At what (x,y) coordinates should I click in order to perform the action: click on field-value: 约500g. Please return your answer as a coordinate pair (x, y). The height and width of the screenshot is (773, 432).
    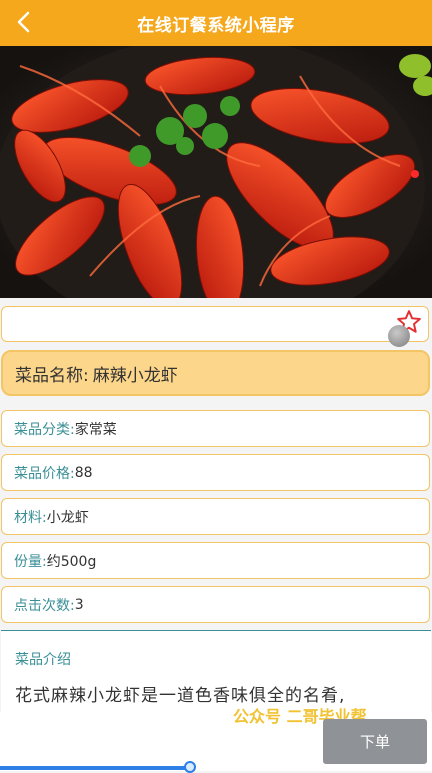
    Looking at the image, I should click on (71, 561).